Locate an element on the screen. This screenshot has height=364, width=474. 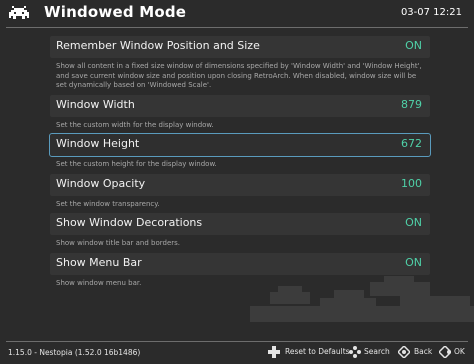
ok-button-icon is located at coordinates (445, 352).